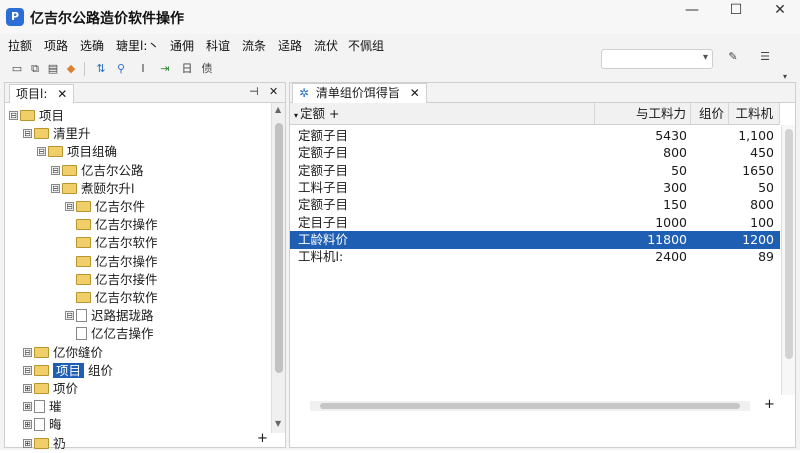  Describe the element at coordinates (754, 114) in the screenshot. I see `column-header-labor-material-machine: 工料机` at that location.